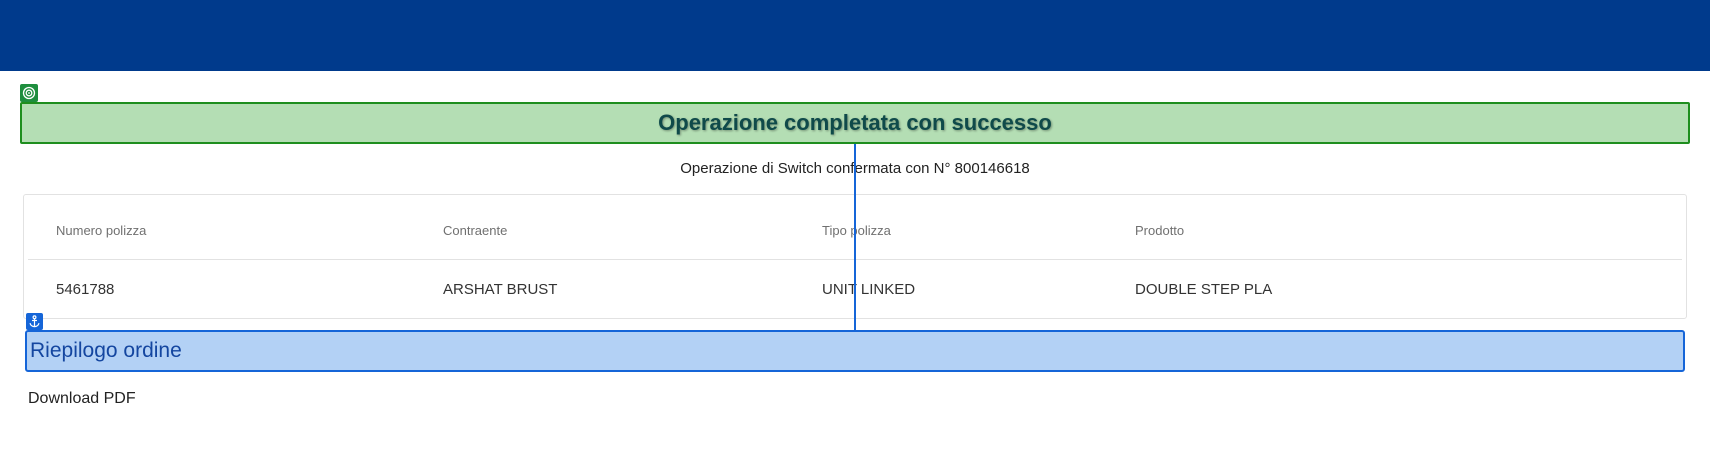 The height and width of the screenshot is (455, 1710). Describe the element at coordinates (106, 350) in the screenshot. I see `order-summary-title: Riepilogo ordine` at that location.